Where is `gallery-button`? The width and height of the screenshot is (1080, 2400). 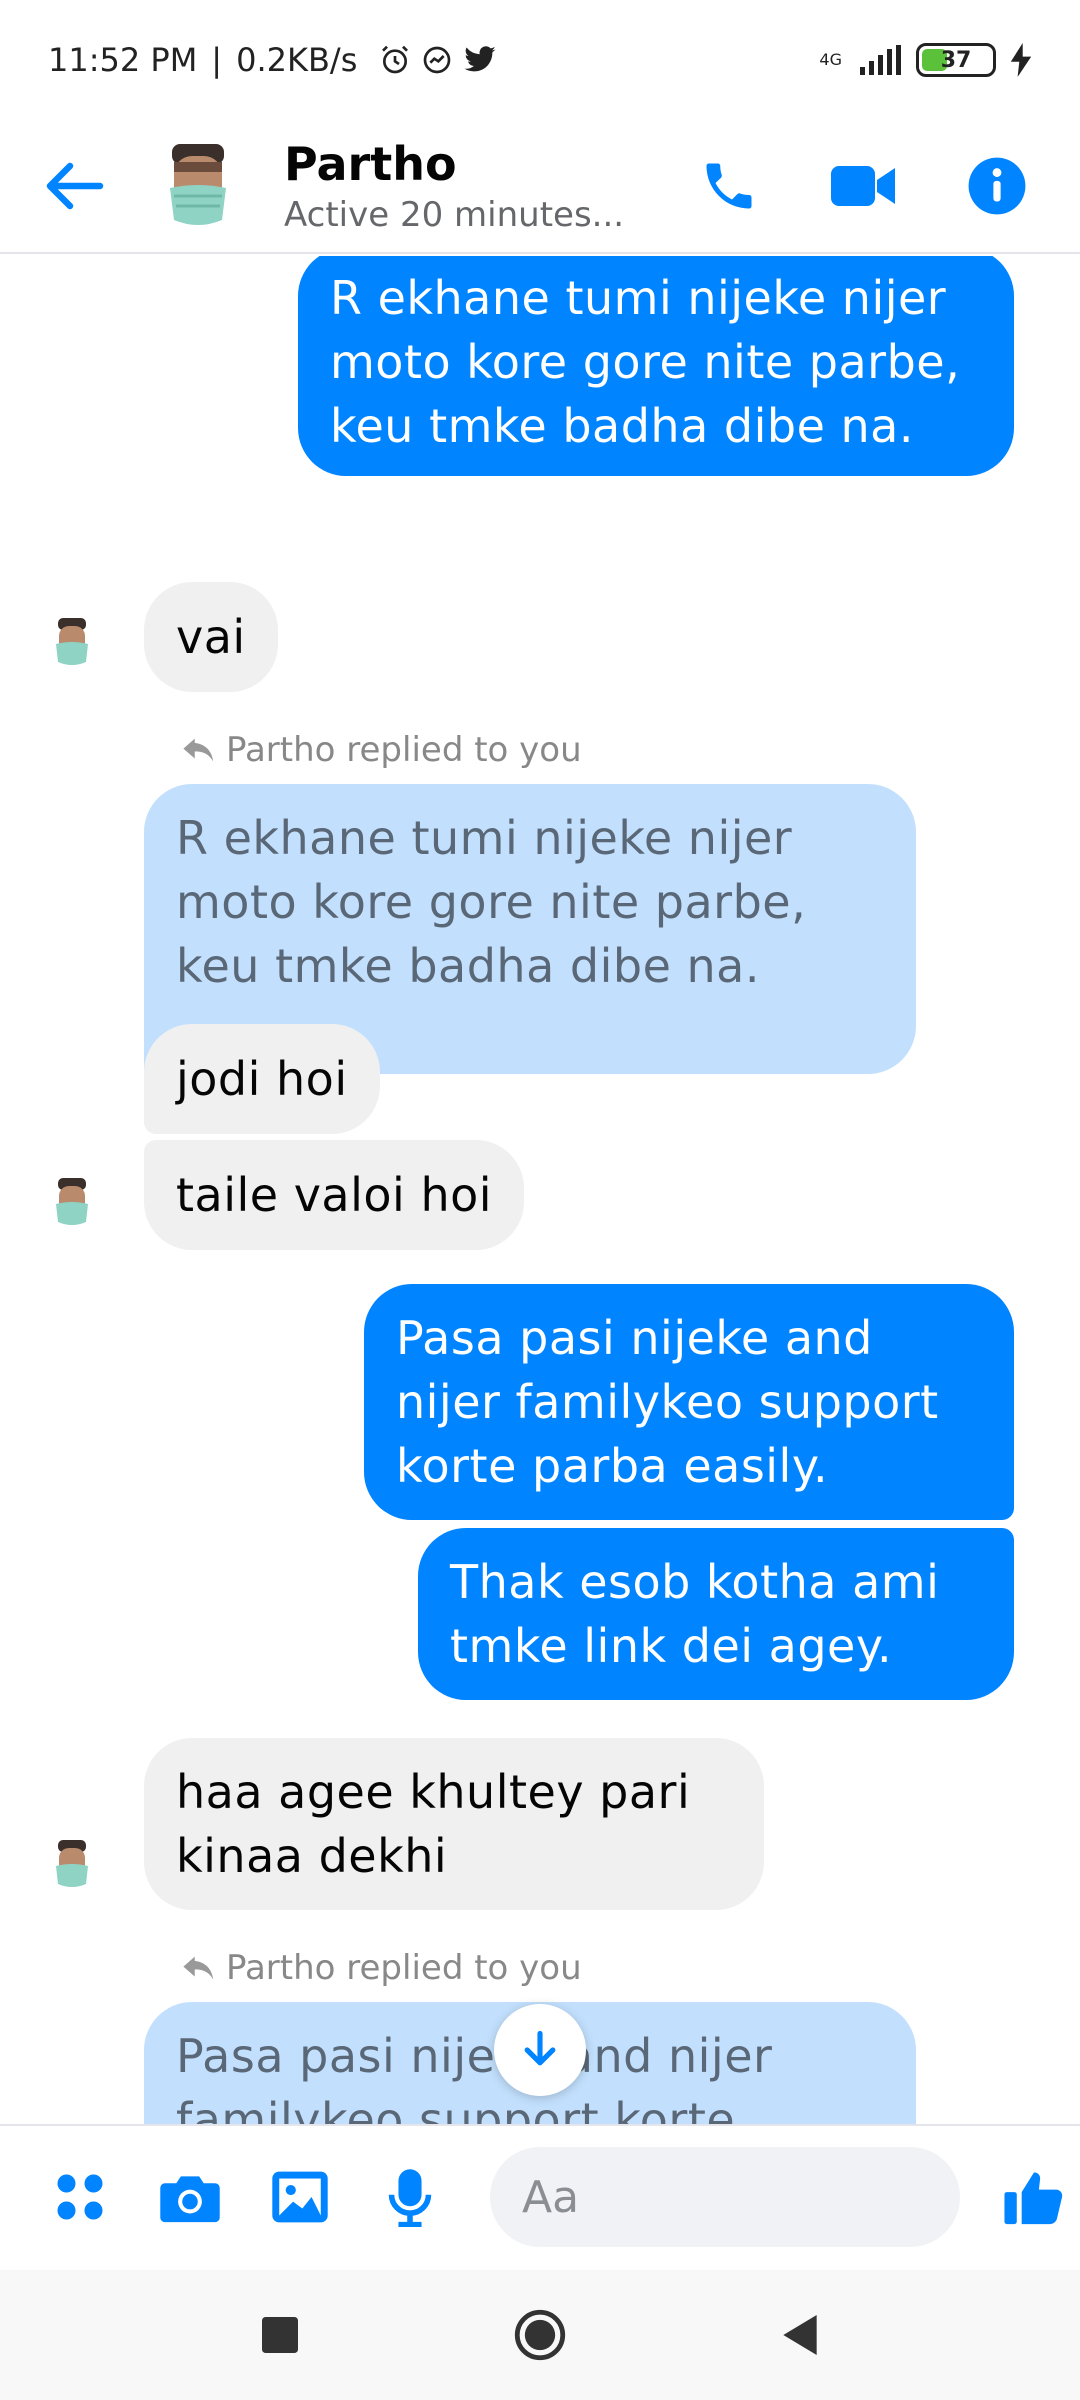
gallery-button is located at coordinates (300, 2197).